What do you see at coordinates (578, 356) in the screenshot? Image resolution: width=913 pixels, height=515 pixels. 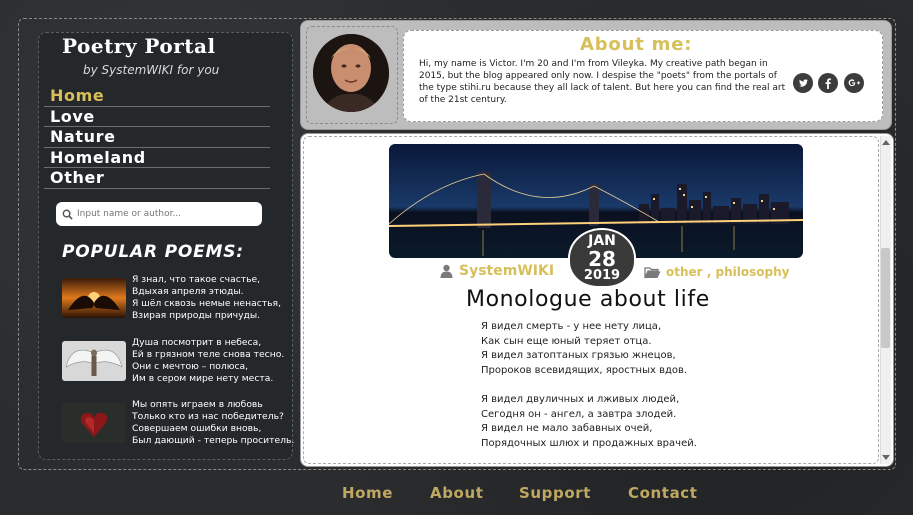 I see `poem-line: Я видел затоптаных грязью жнецов,` at bounding box center [578, 356].